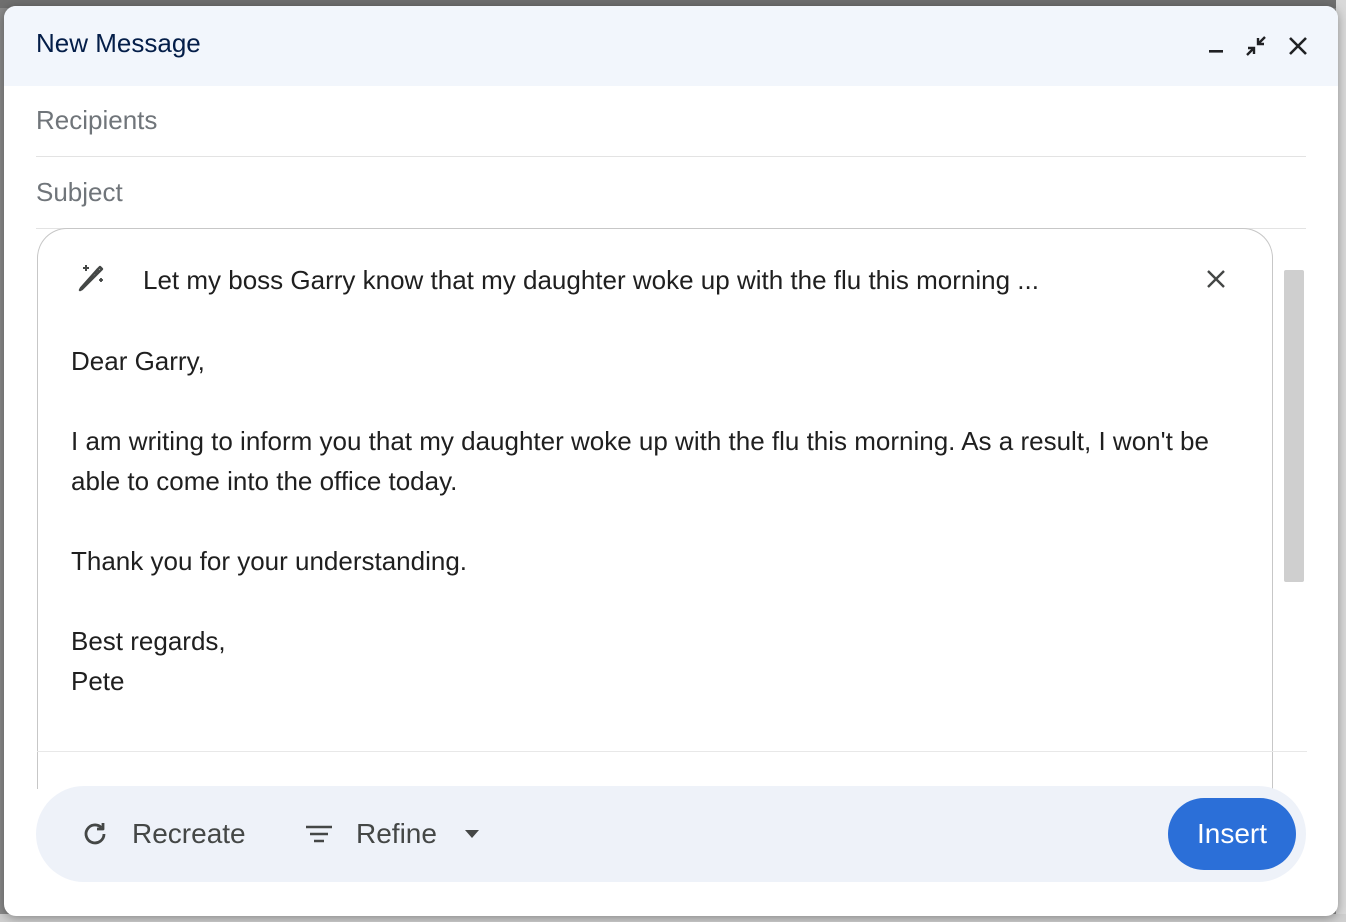 The image size is (1346, 922). I want to click on ai-action-bar: Recreate Refine Insert, so click(671, 834).